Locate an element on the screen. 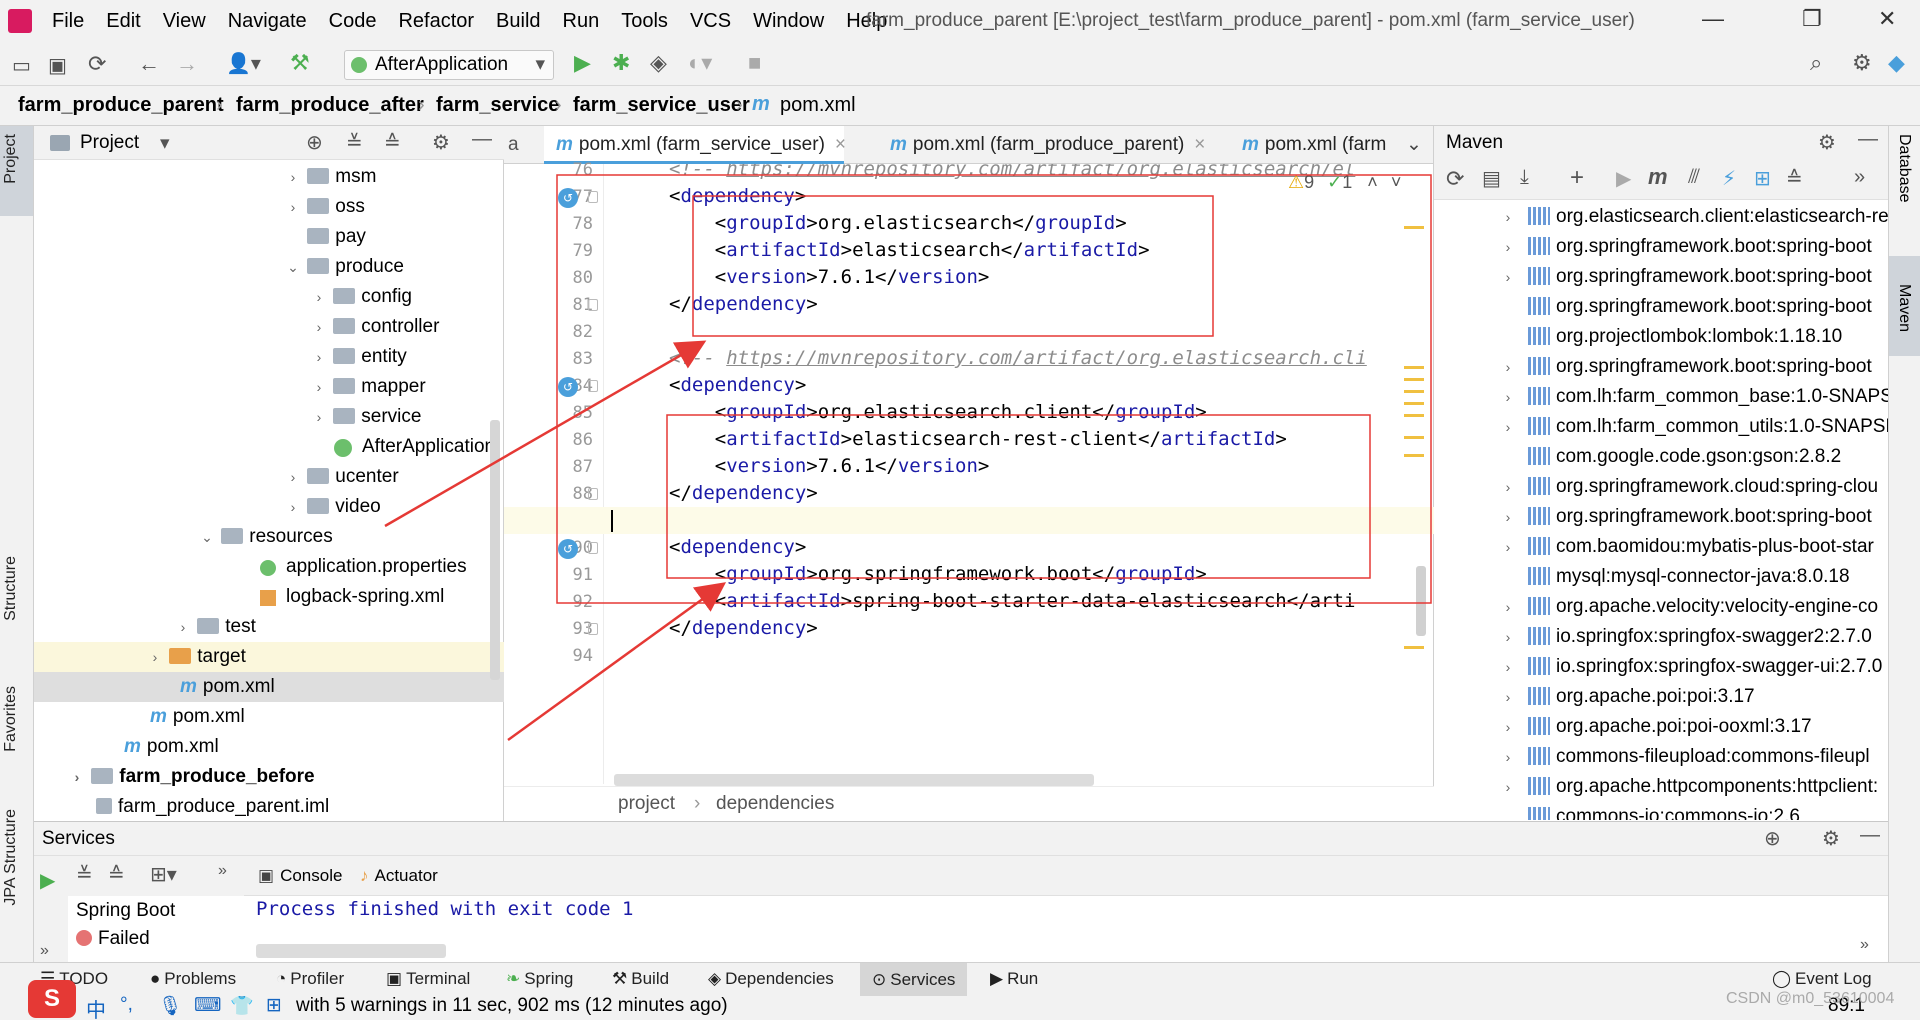 Image resolution: width=1920 pixels, height=1023 pixels. toggle-offline-icon: ⫻ is located at coordinates (1694, 177).